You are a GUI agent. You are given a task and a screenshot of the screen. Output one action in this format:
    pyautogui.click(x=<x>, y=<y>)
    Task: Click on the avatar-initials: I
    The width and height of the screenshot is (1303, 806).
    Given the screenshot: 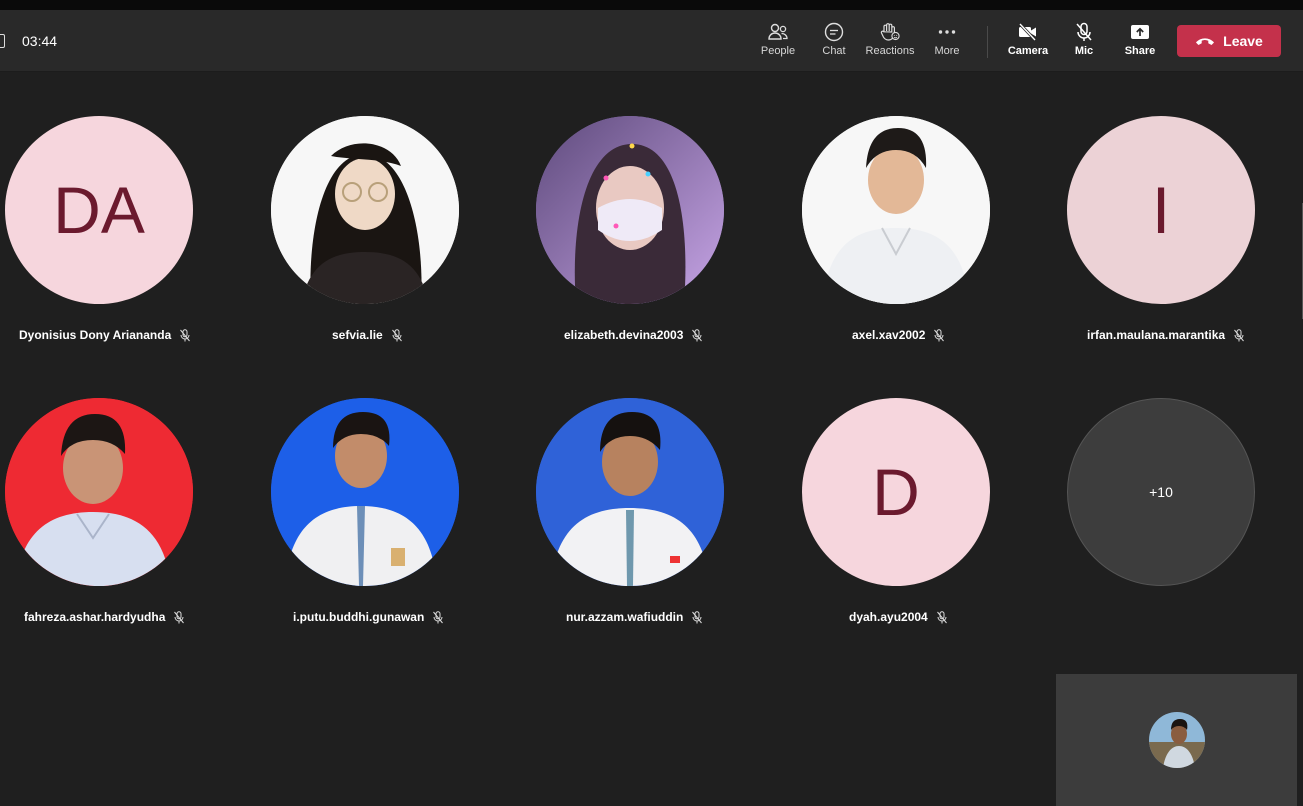 What is the action you would take?
    pyautogui.click(x=1161, y=210)
    